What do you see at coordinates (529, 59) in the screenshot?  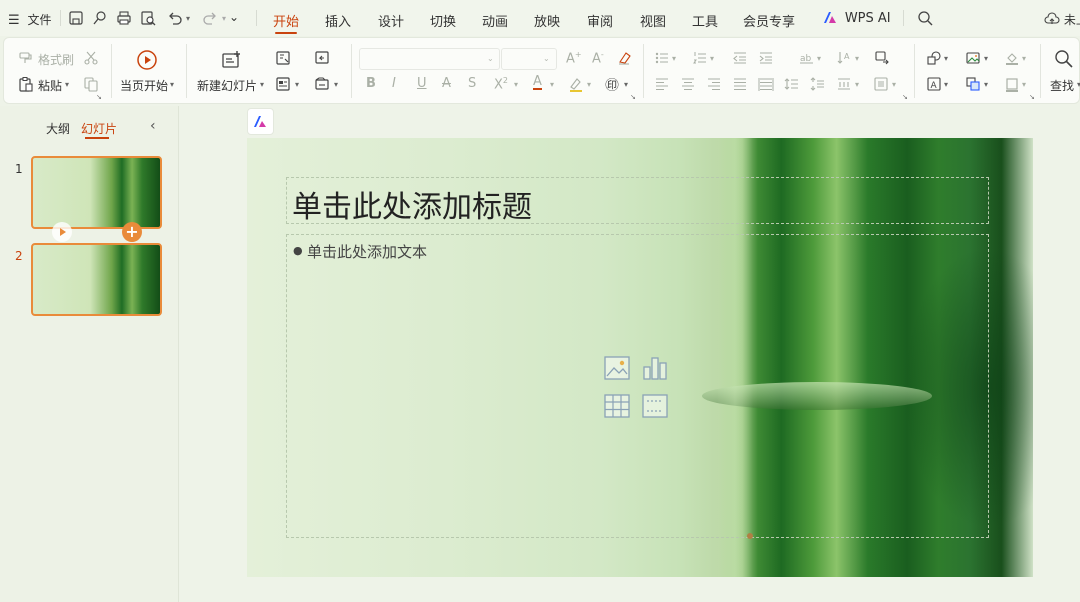 I see `font-size-input: ⌄` at bounding box center [529, 59].